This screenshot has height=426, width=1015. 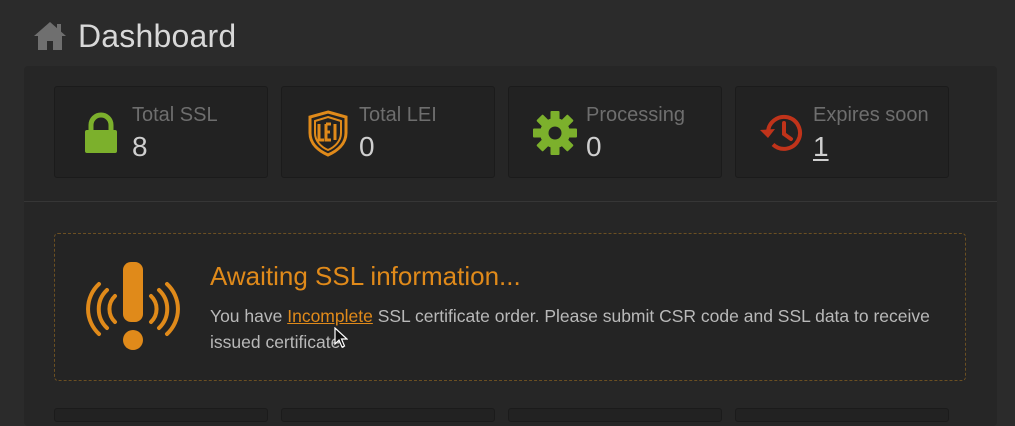 What do you see at coordinates (161, 132) in the screenshot?
I see `stat-card-total-ssl: Total SSL 8` at bounding box center [161, 132].